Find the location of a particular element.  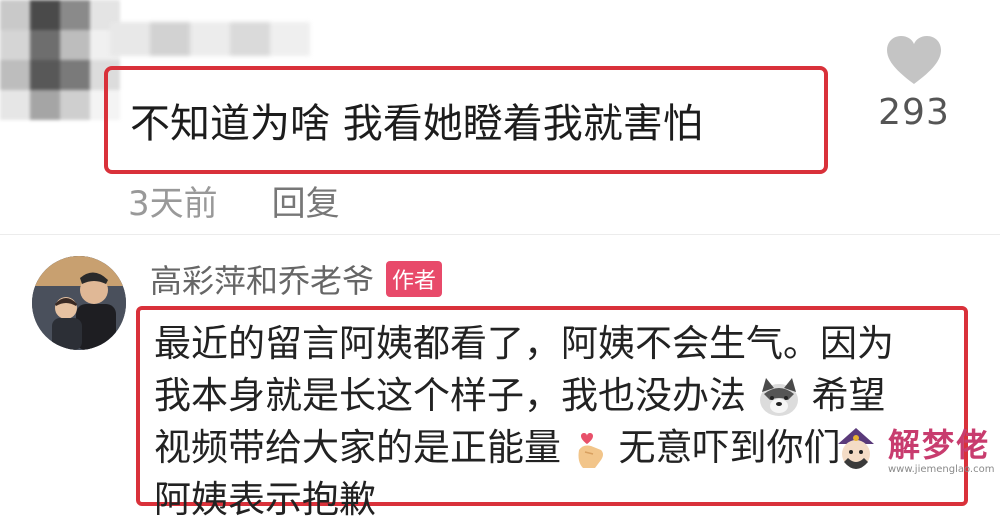

reply-line-2-tail: 希望 is located at coordinates (848, 395).